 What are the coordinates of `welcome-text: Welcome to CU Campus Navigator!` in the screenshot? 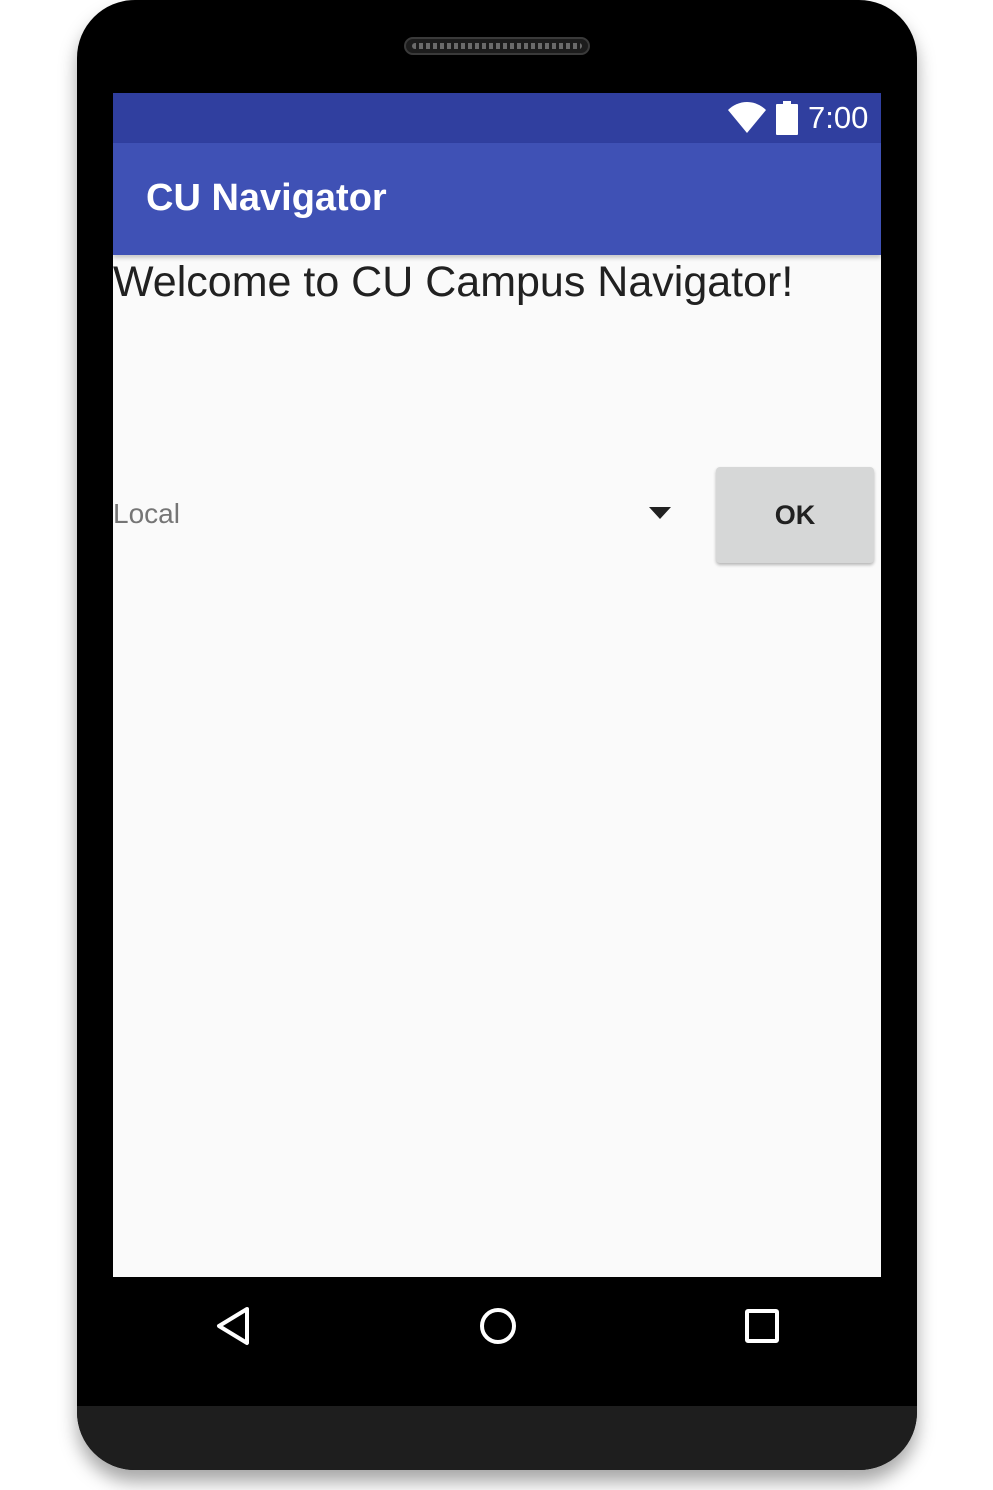 It's located at (453, 282).